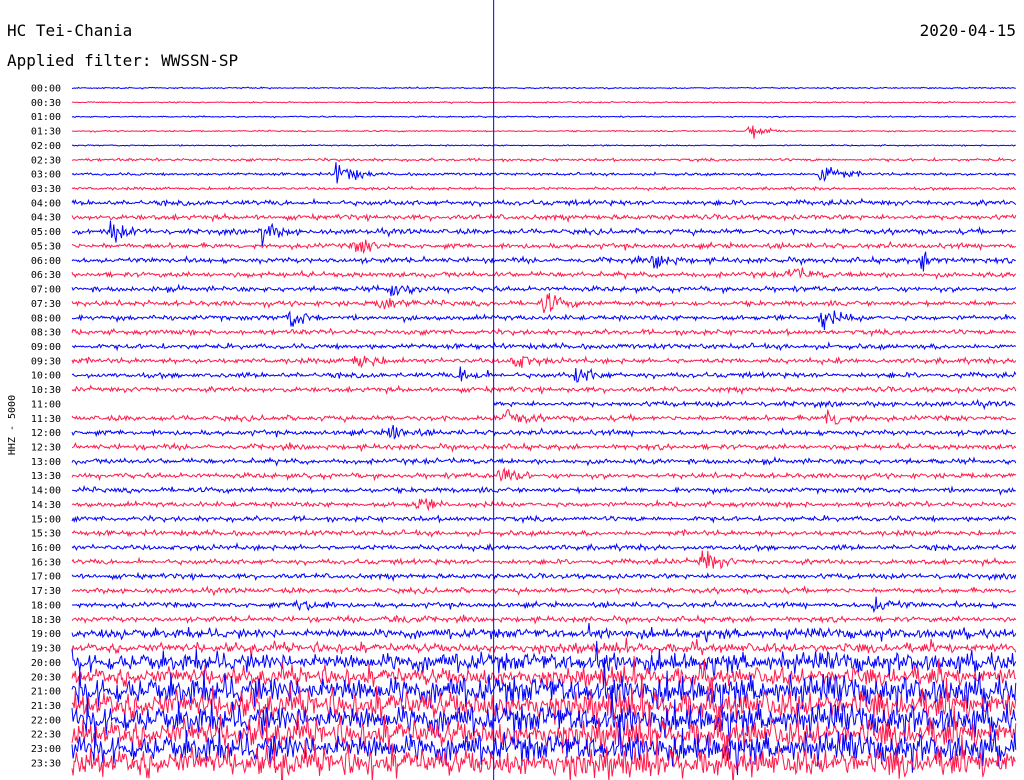 The width and height of the screenshot is (1024, 780). Describe the element at coordinates (46, 390) in the screenshot. I see `time-tick-1030: 10:30` at that location.